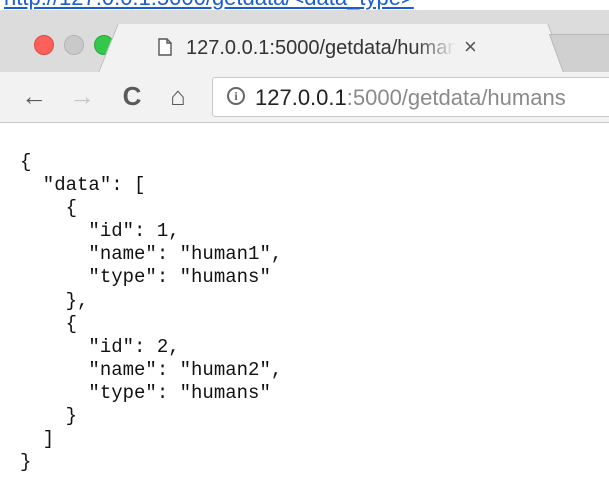  Describe the element at coordinates (37, 439) in the screenshot. I see `json-line: ]` at that location.